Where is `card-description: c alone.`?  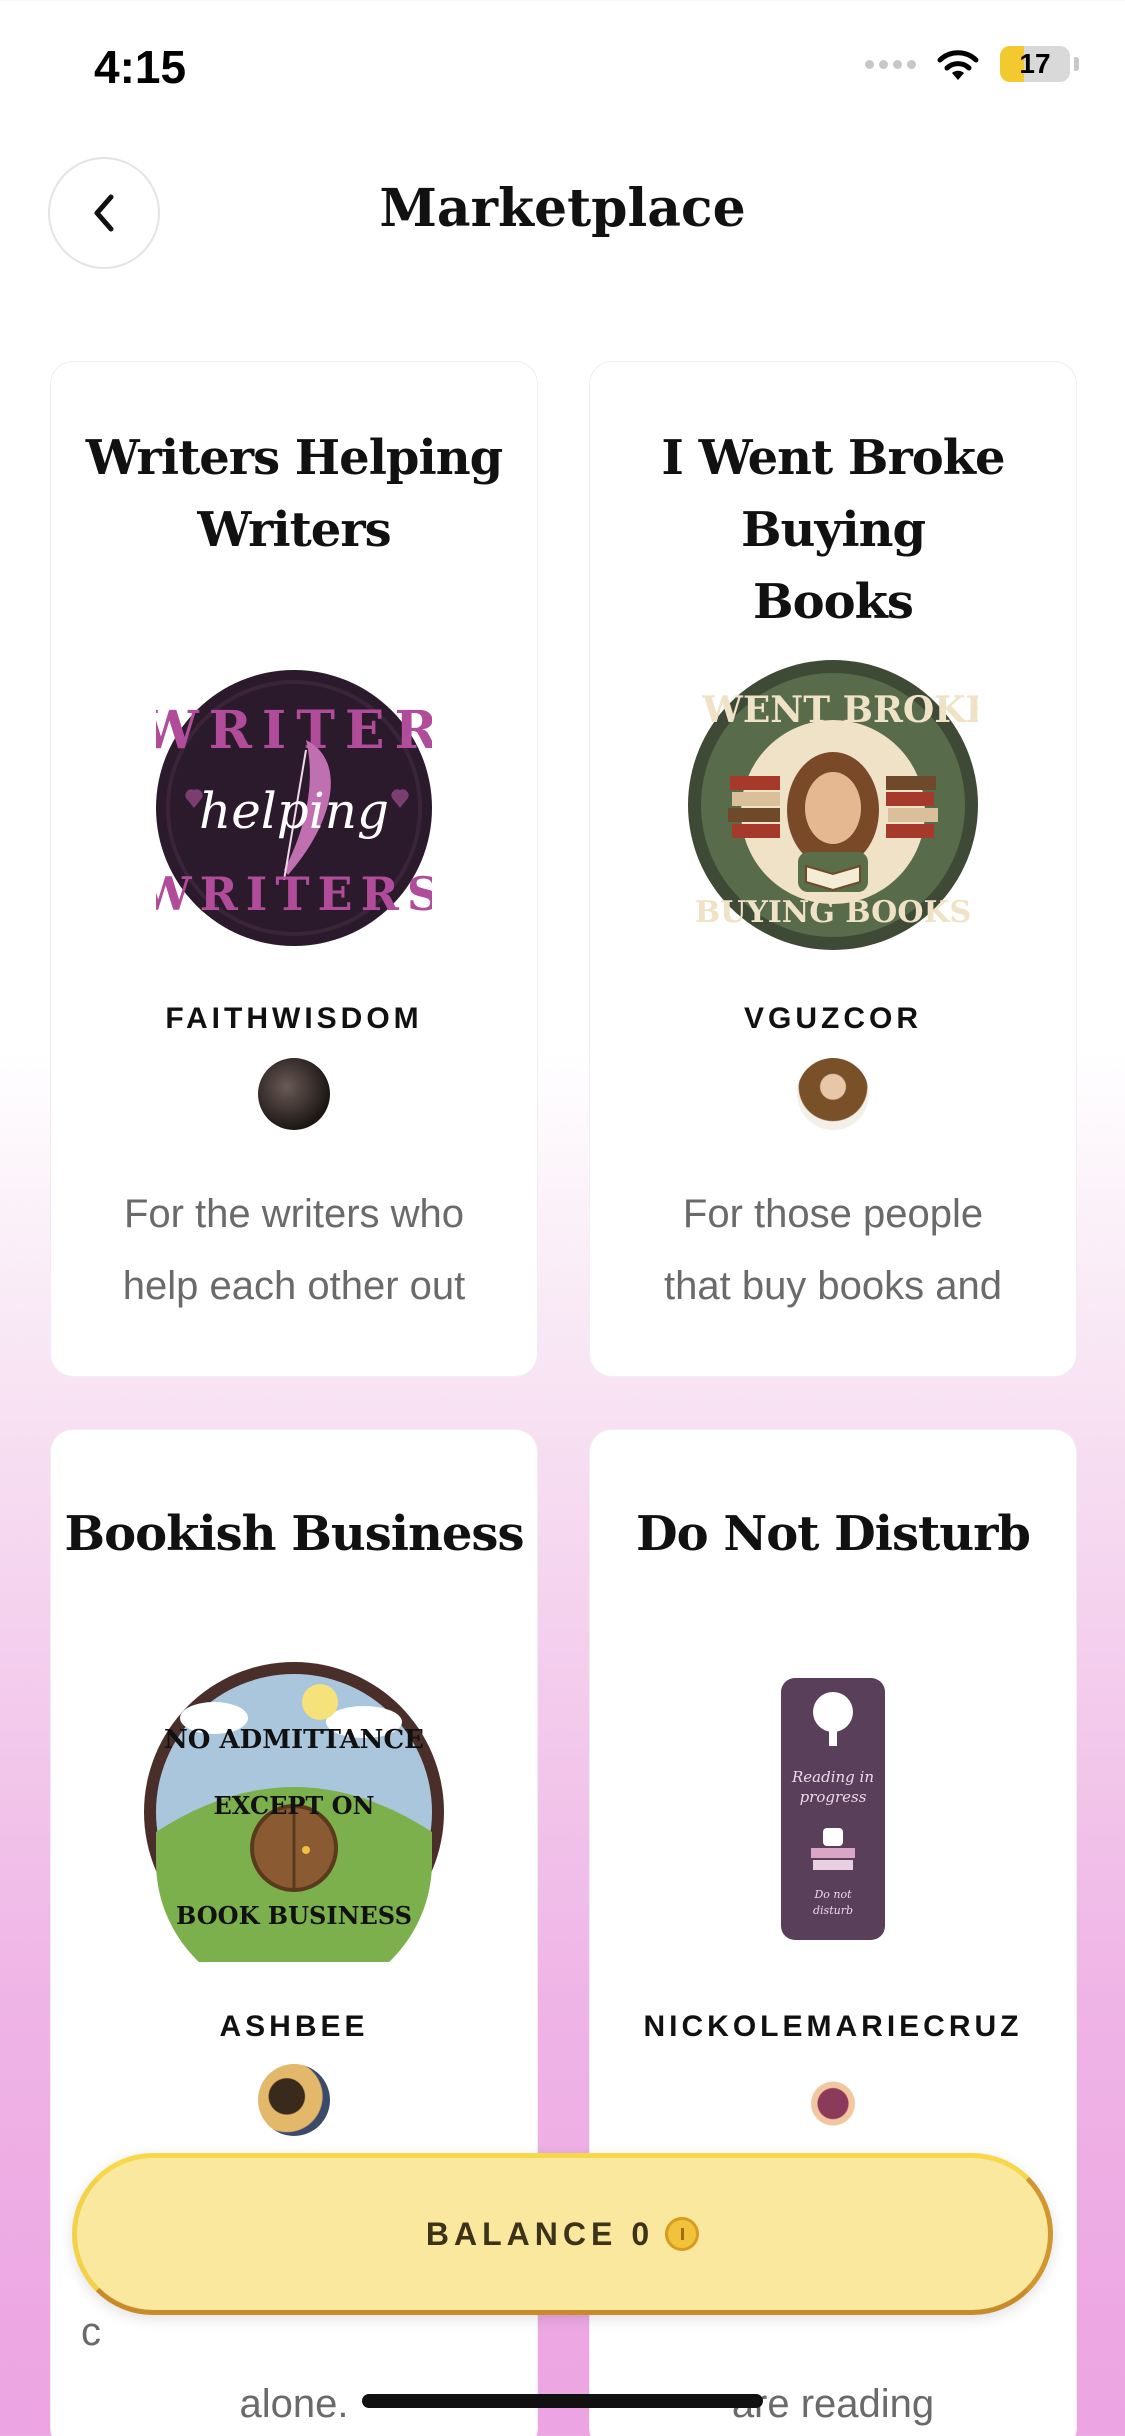
card-description: c alone. is located at coordinates (294, 2366).